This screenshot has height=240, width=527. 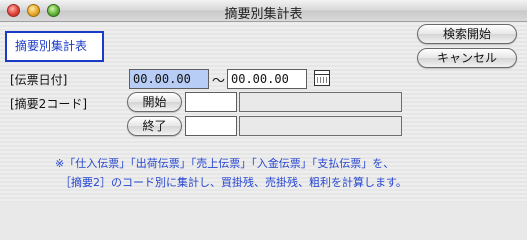 What do you see at coordinates (322, 78) in the screenshot?
I see `calendar-icon` at bounding box center [322, 78].